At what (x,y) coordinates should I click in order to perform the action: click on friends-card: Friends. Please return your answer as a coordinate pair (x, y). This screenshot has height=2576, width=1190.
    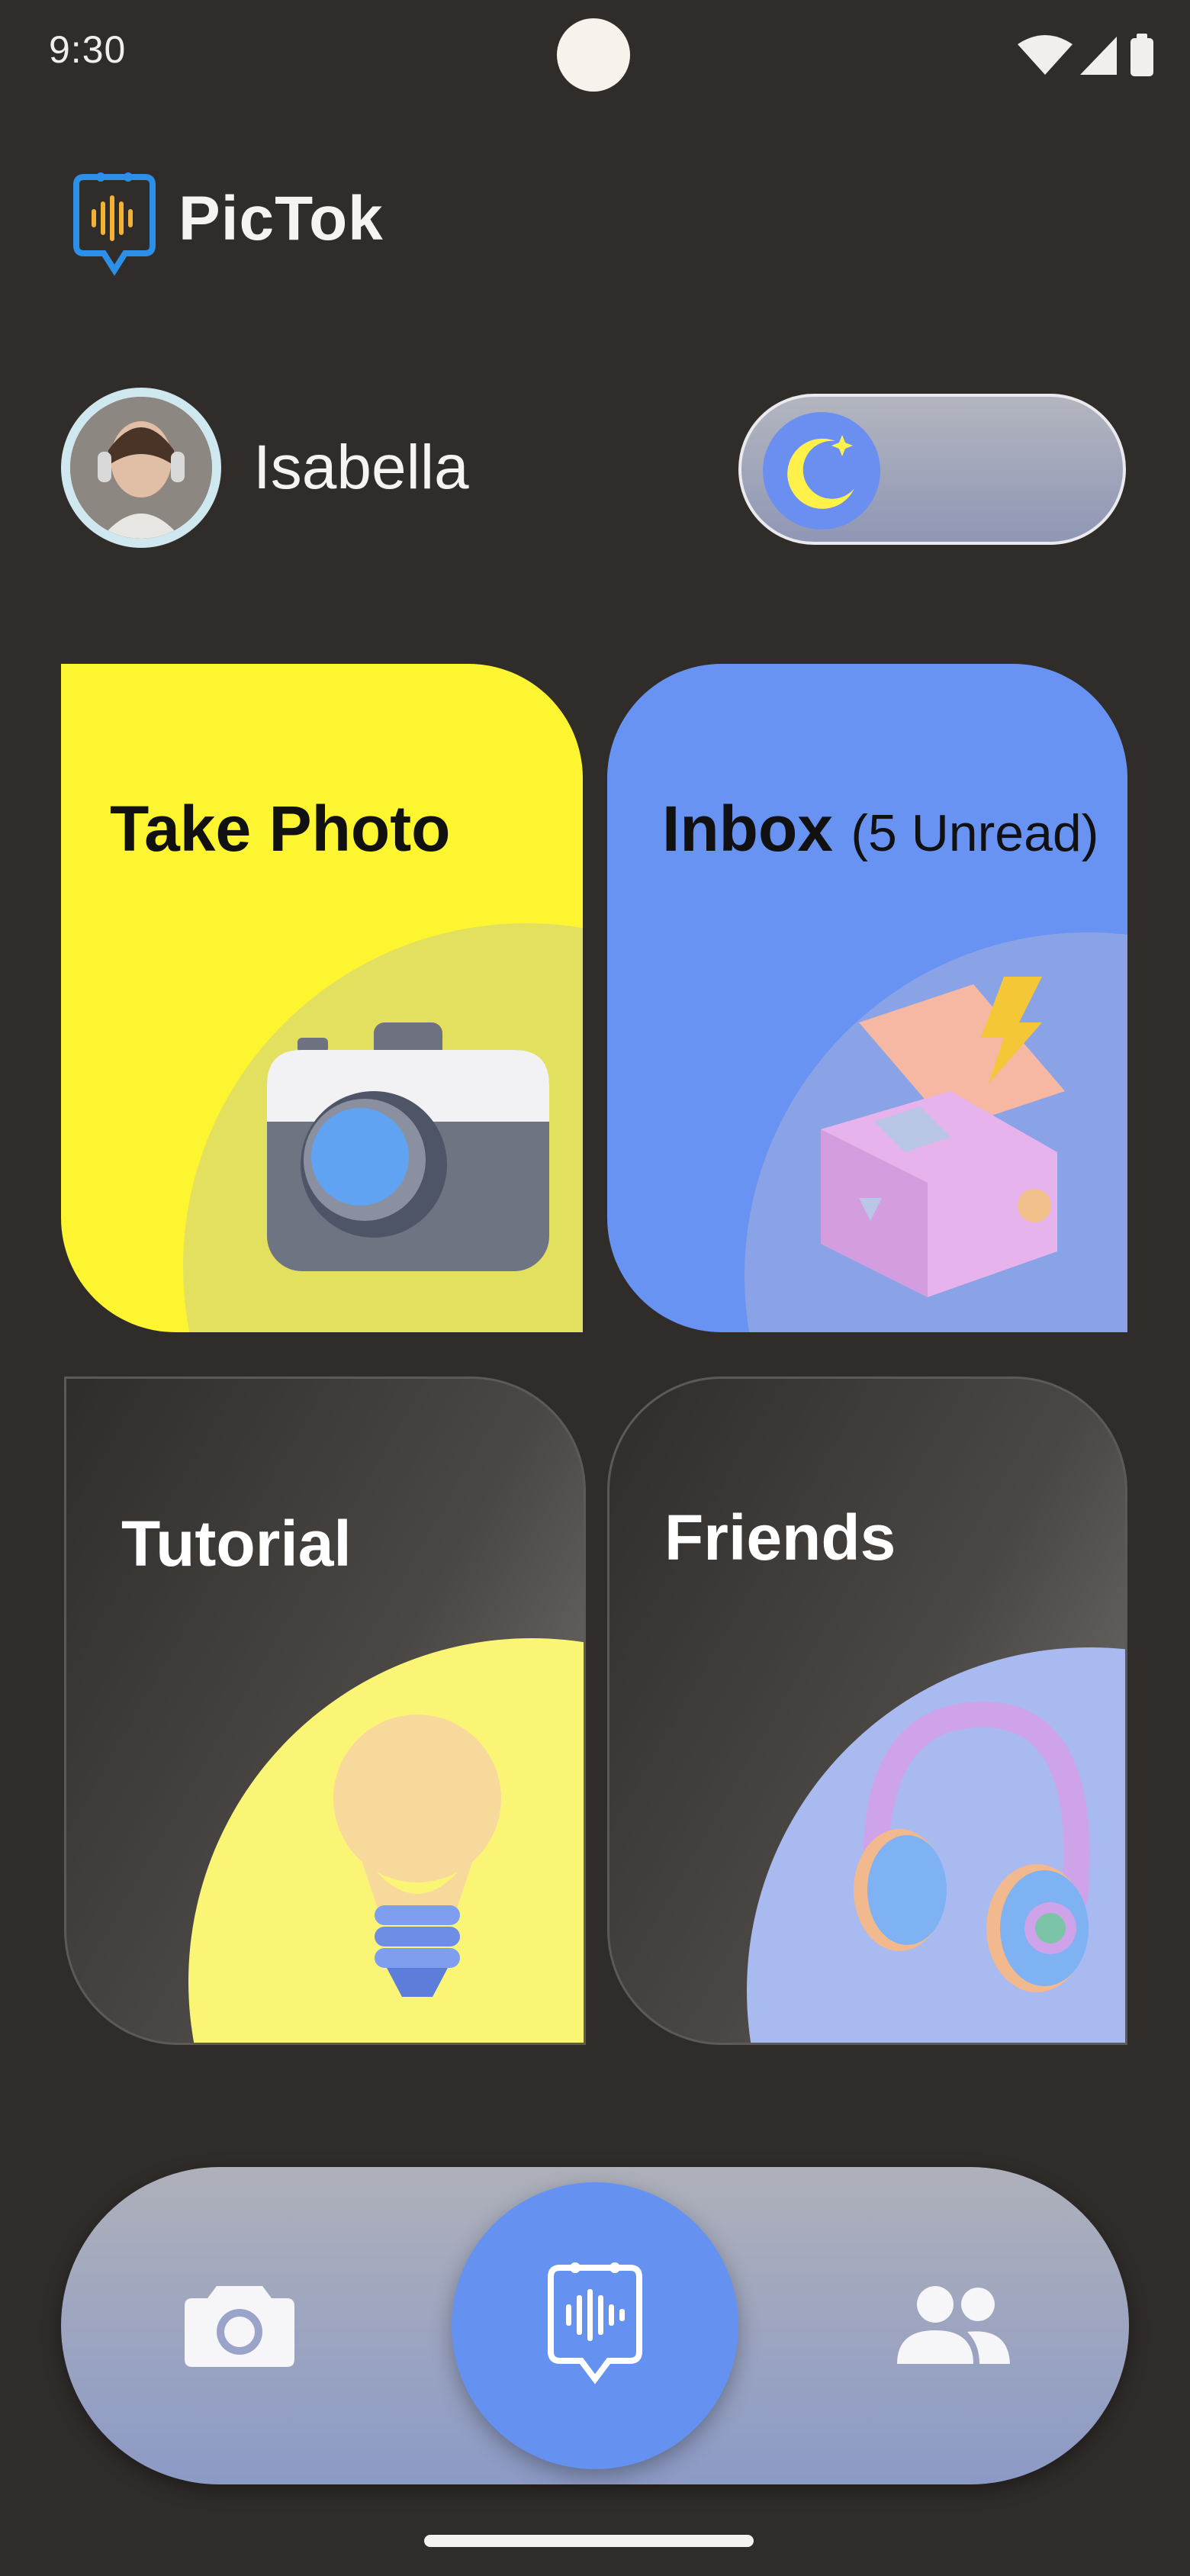
    Looking at the image, I should click on (867, 1711).